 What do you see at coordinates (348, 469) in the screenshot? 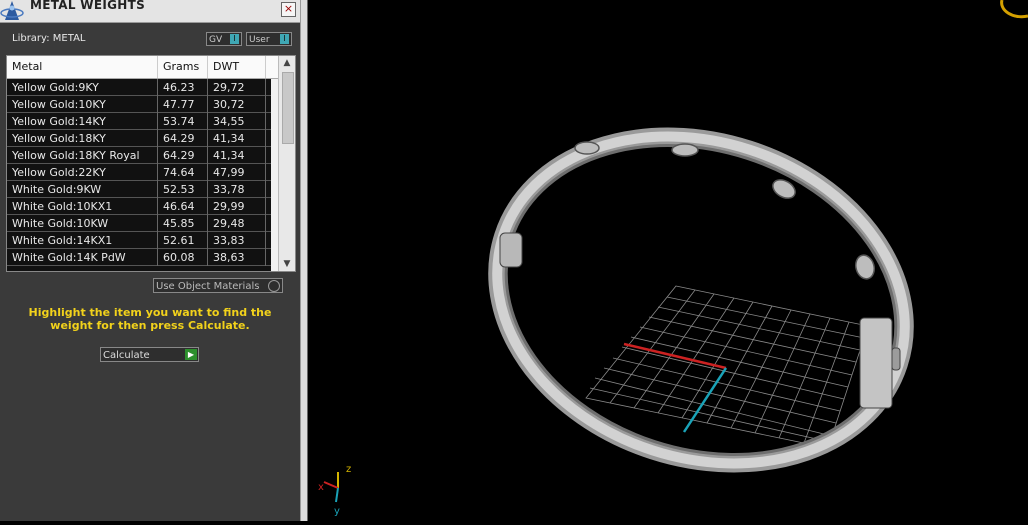
I see `z-axis-label: z` at bounding box center [348, 469].